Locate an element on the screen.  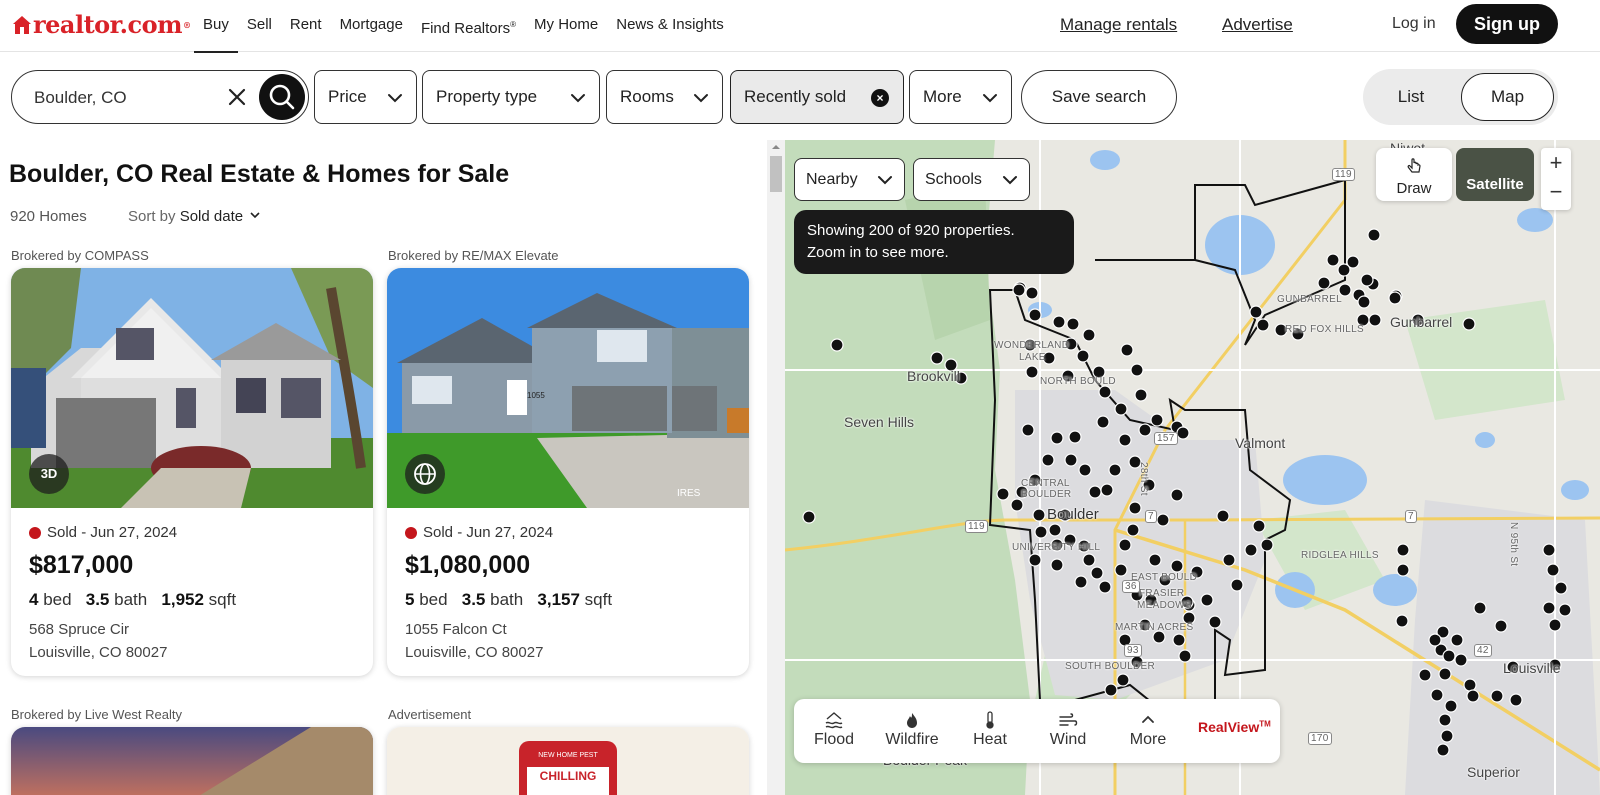
nearby-dropdown: Nearby is located at coordinates (849, 179).